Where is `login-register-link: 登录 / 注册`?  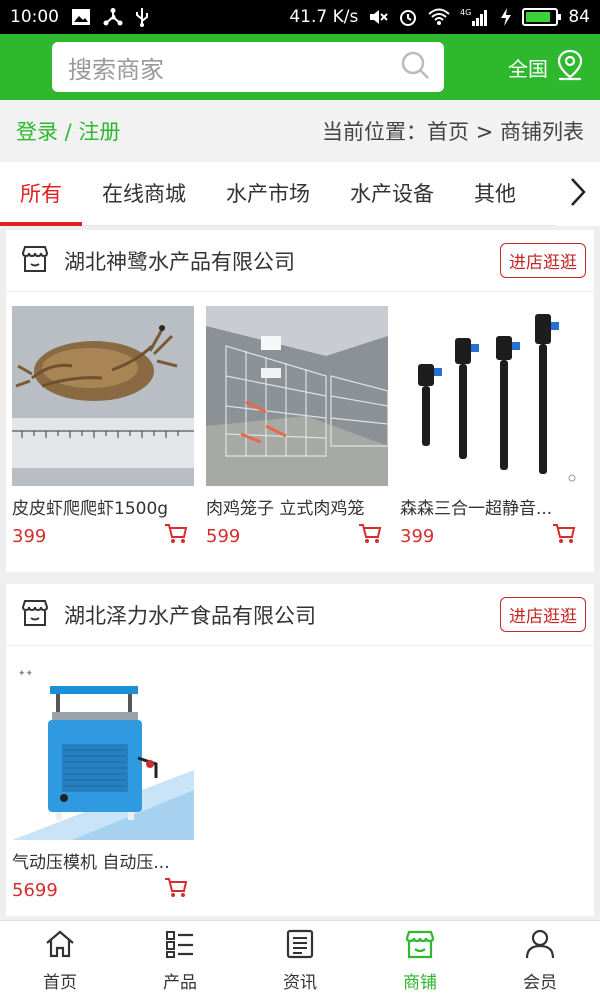
login-register-link: 登录 / 注册 is located at coordinates (68, 131).